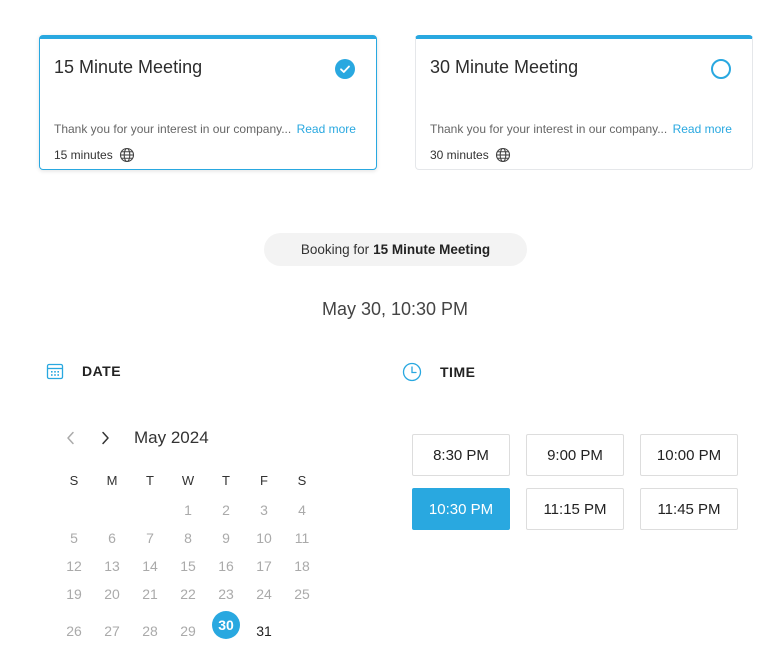 This screenshot has height=663, width=778. I want to click on calendar-day: 3, so click(264, 510).